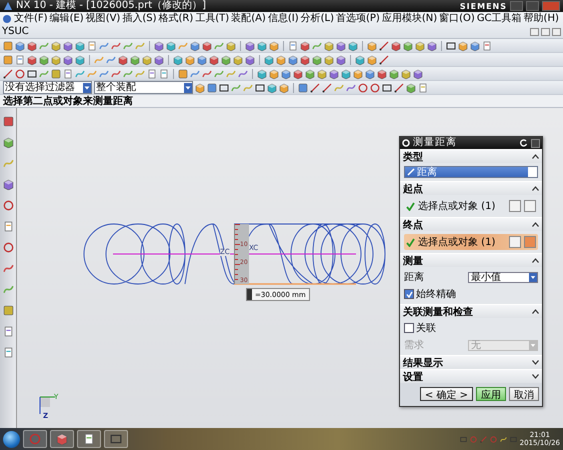  What do you see at coordinates (534, 32) in the screenshot?
I see `minimize-button` at bounding box center [534, 32].